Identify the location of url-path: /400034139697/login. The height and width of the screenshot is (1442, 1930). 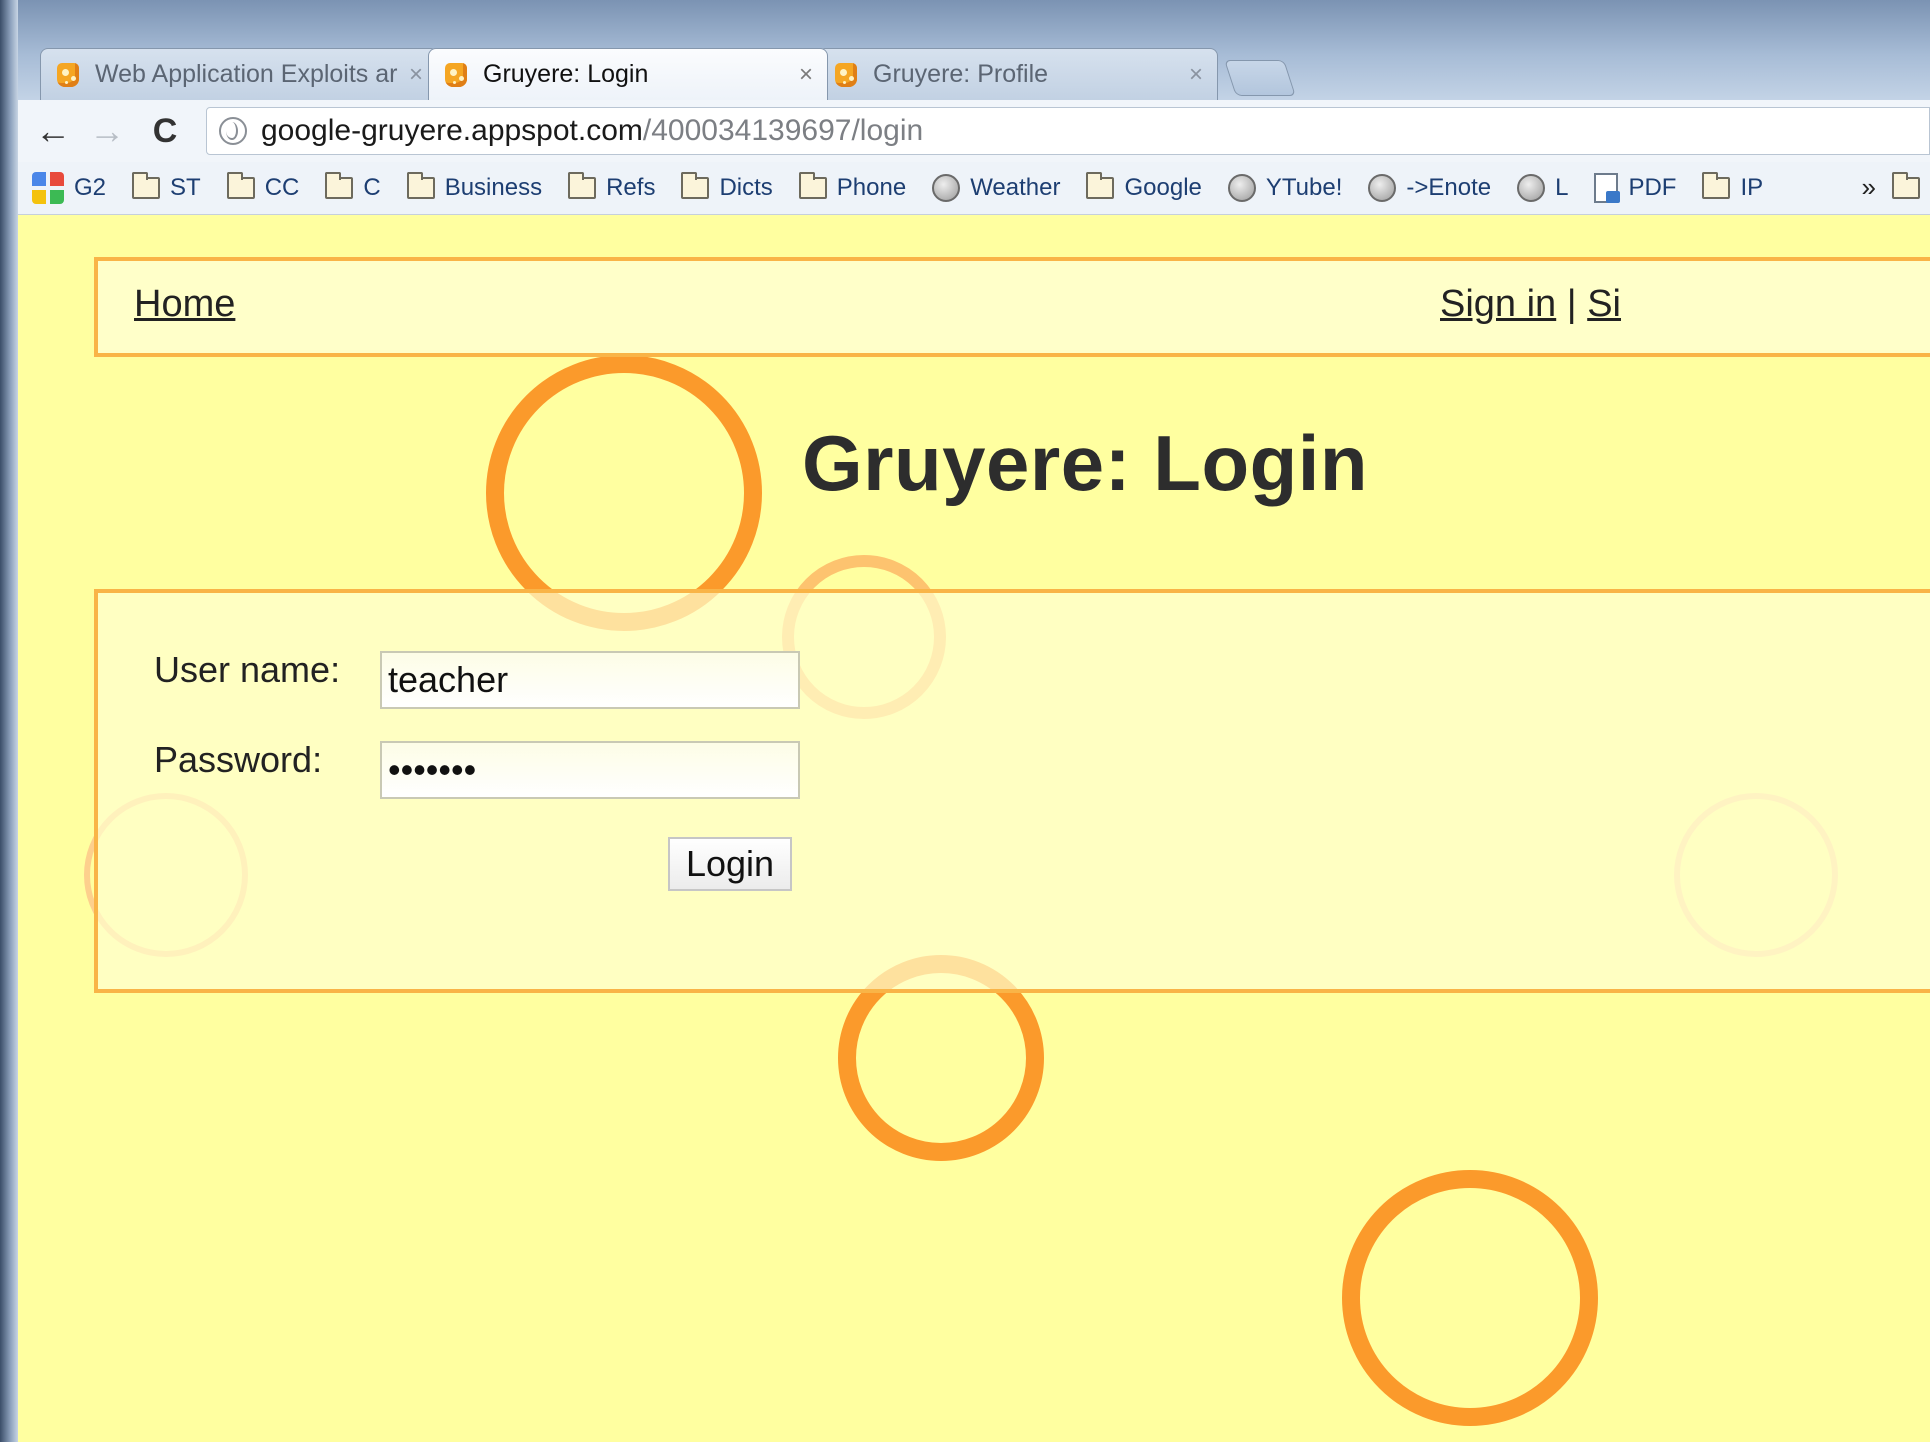
(783, 130).